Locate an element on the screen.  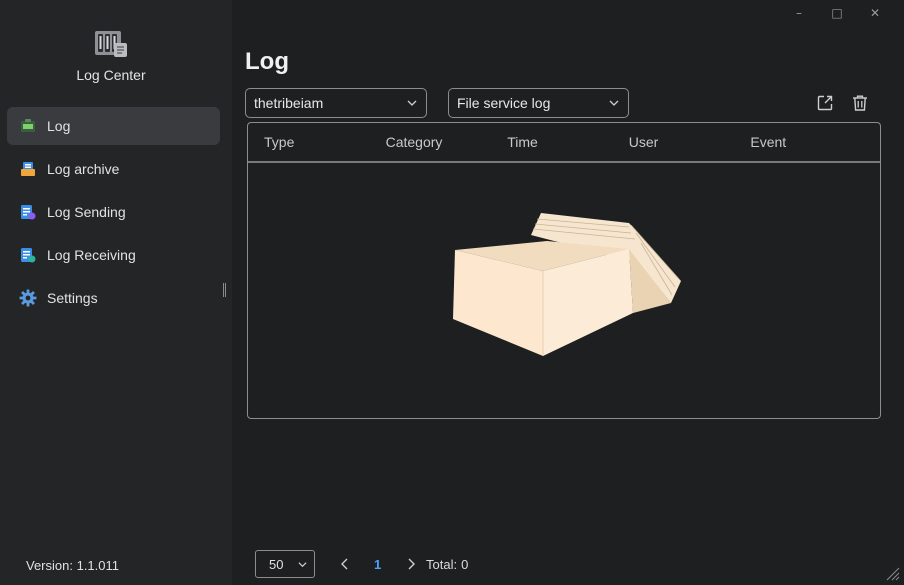
log-center-logo-icon is located at coordinates (111, 44).